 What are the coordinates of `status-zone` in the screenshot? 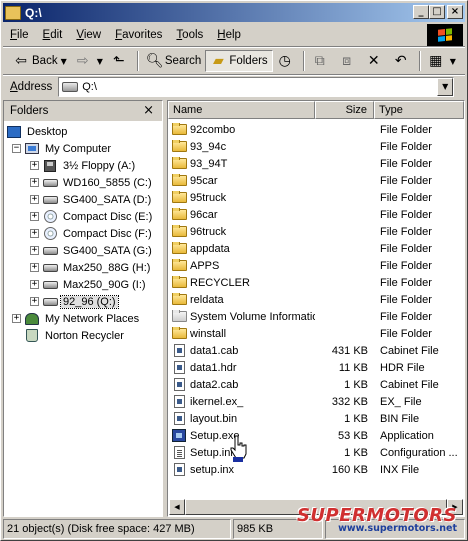 It's located at (395, 529).